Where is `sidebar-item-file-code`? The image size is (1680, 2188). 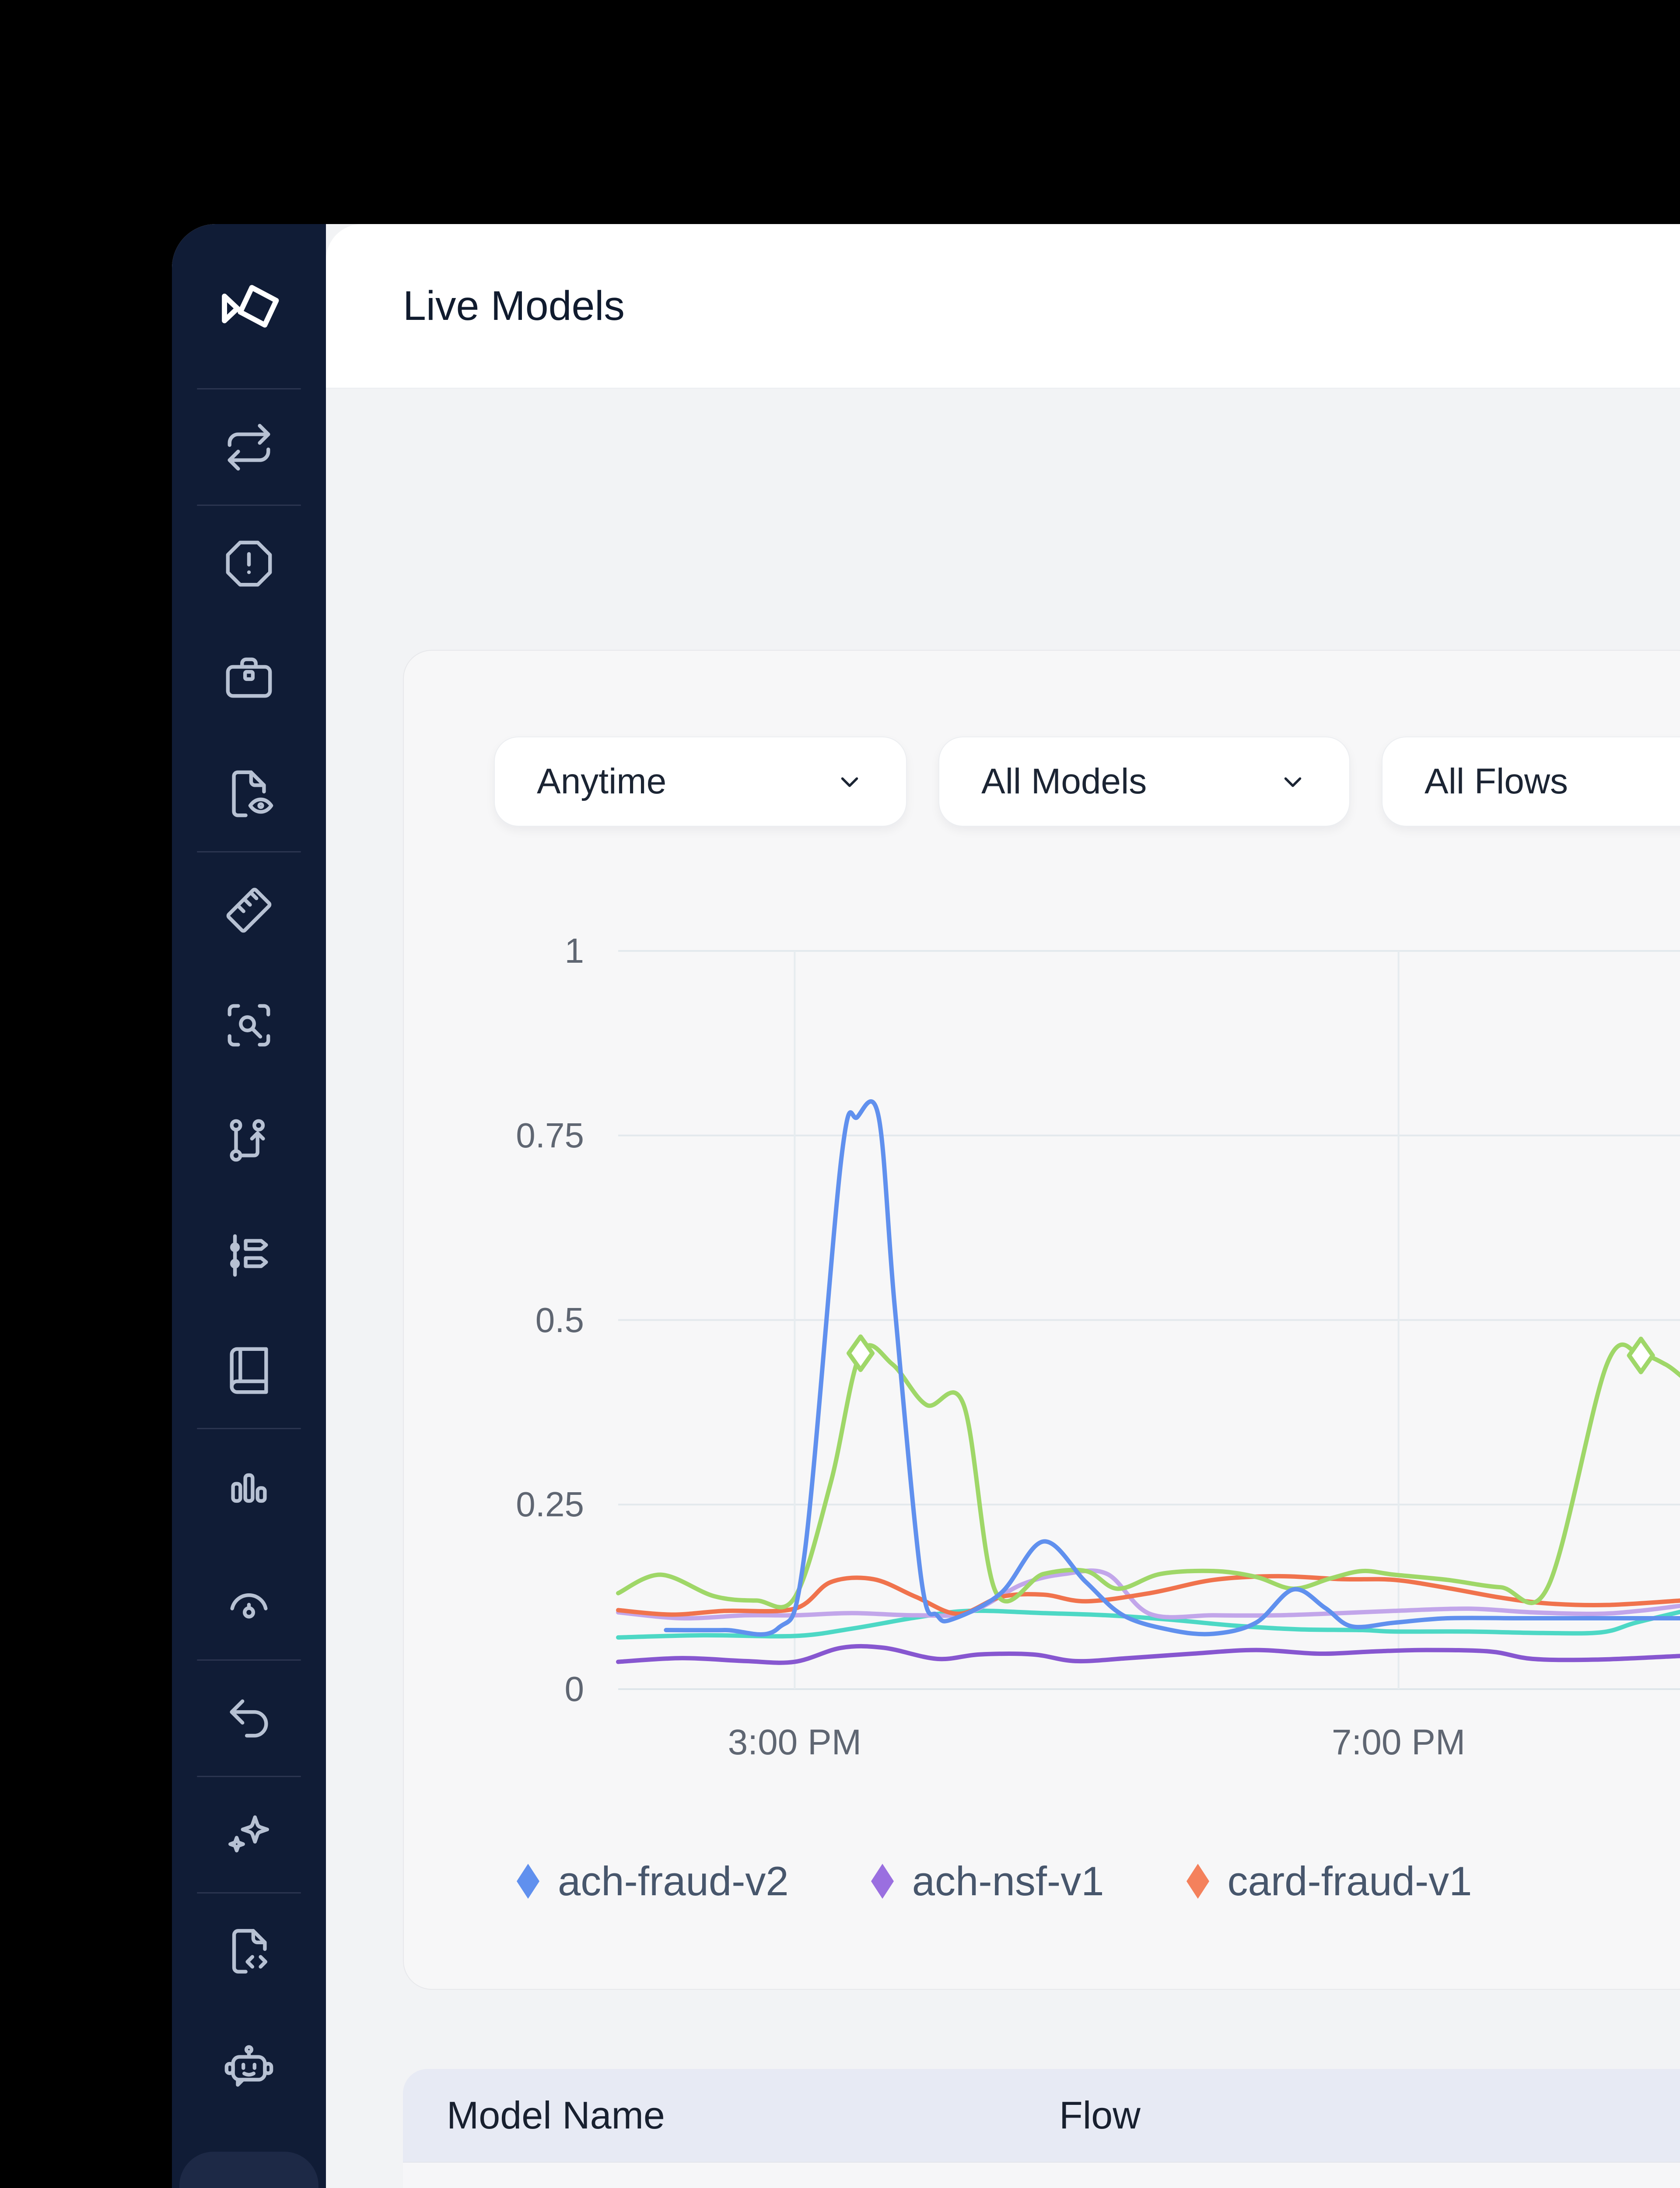
sidebar-item-file-code is located at coordinates (248, 1951).